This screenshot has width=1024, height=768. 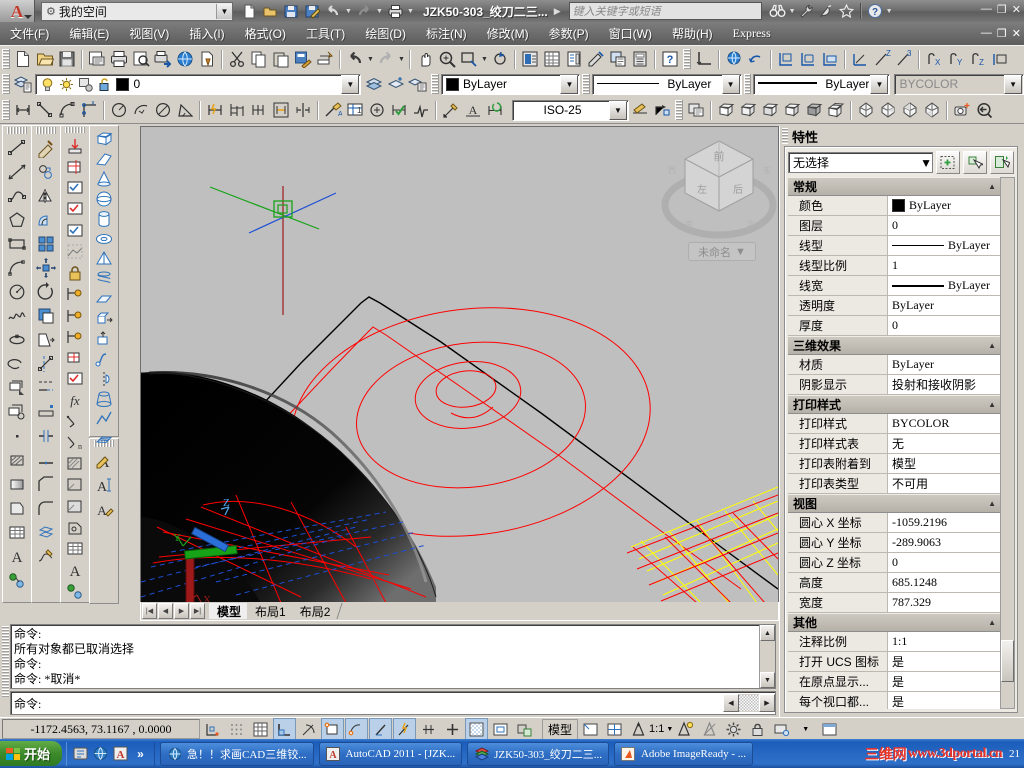 I want to click on toolbar-grip, so click(x=6, y=110).